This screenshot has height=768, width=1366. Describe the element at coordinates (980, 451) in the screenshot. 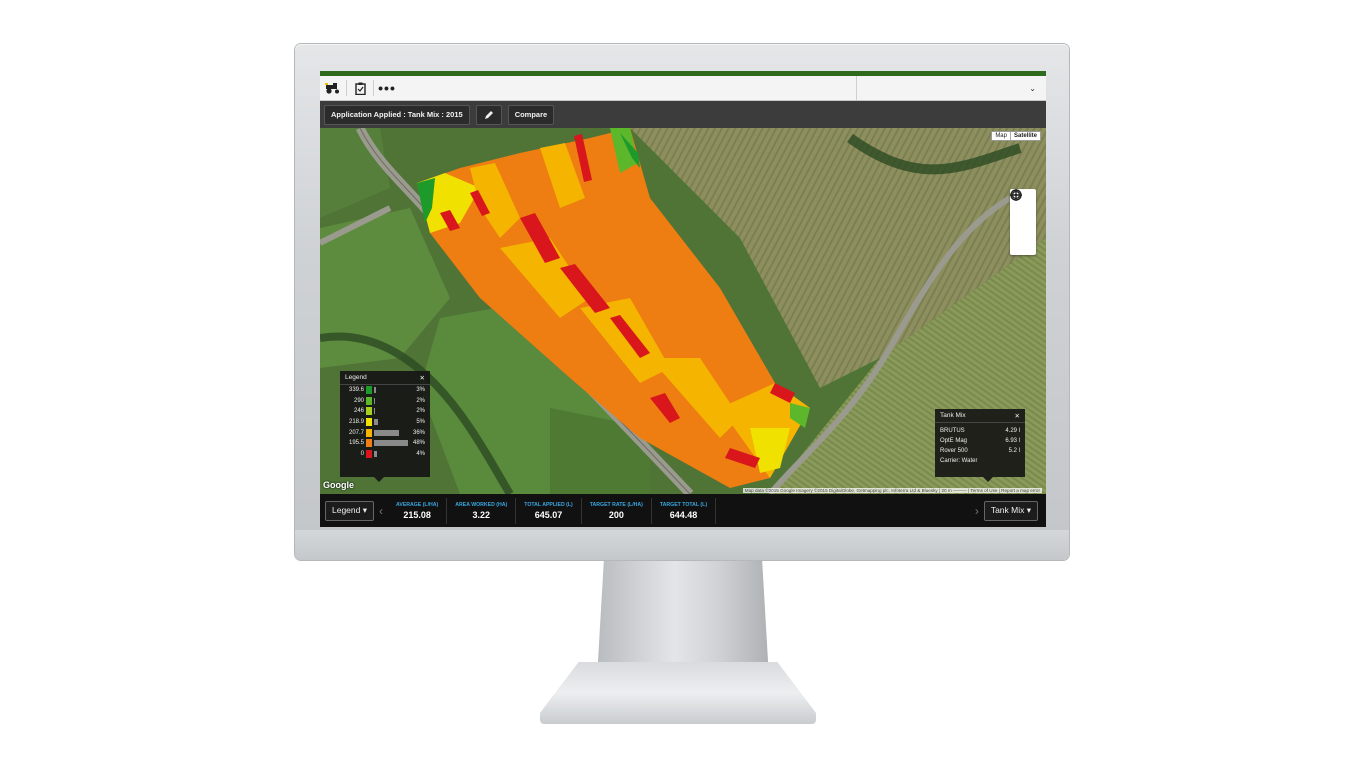

I see `tank-mix-row: Rover 500 5.2 l` at that location.